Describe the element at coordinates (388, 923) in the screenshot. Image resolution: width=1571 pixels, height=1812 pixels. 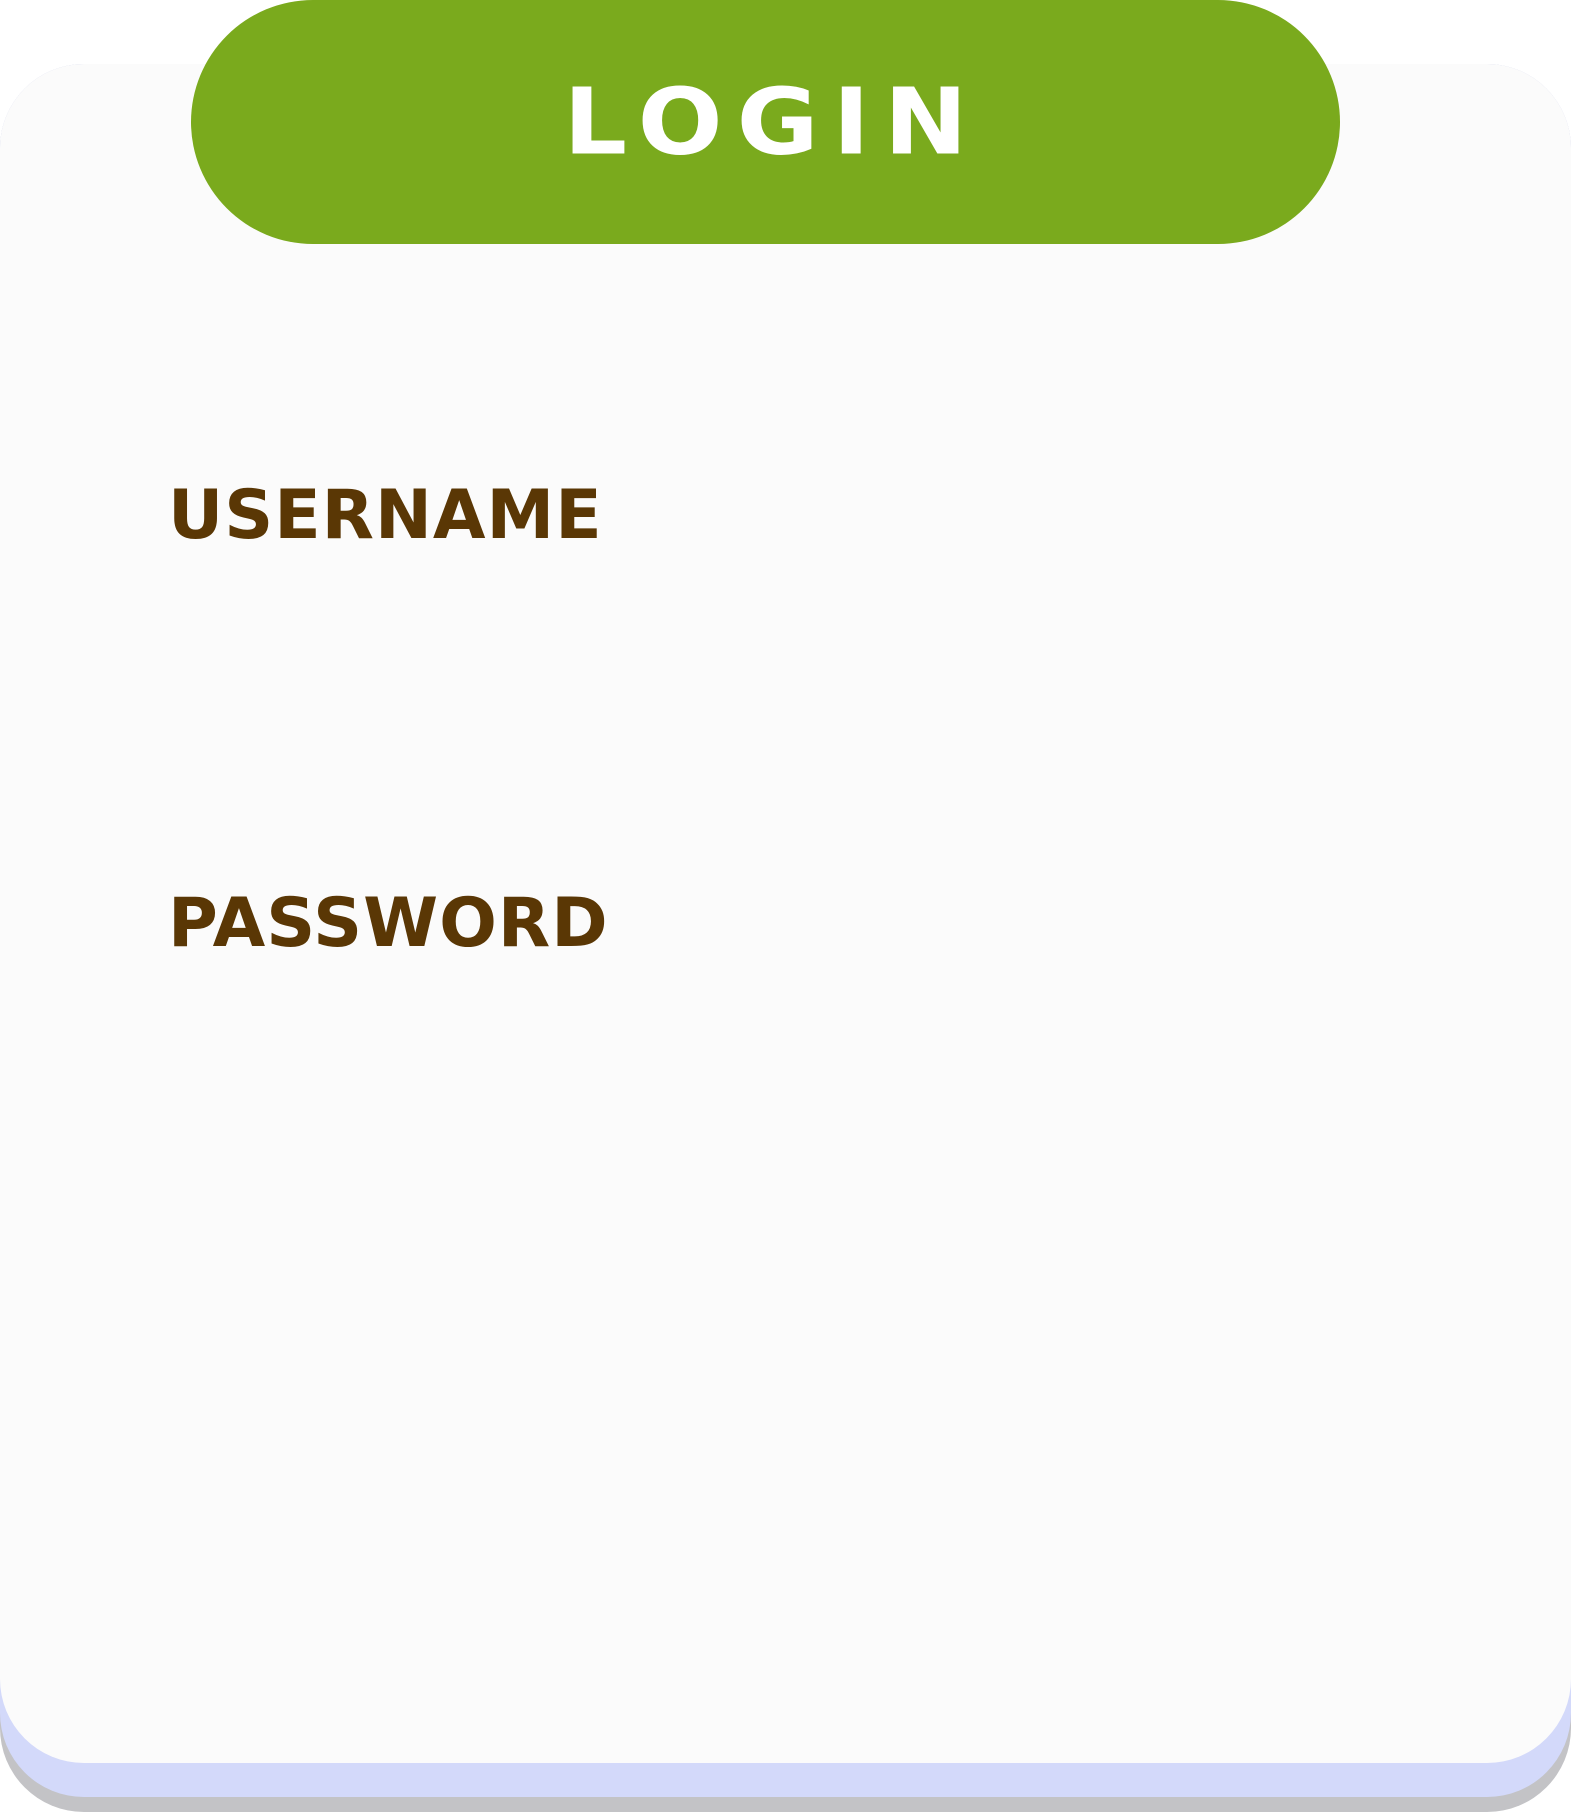
I see `password-label: PASSWORD` at that location.